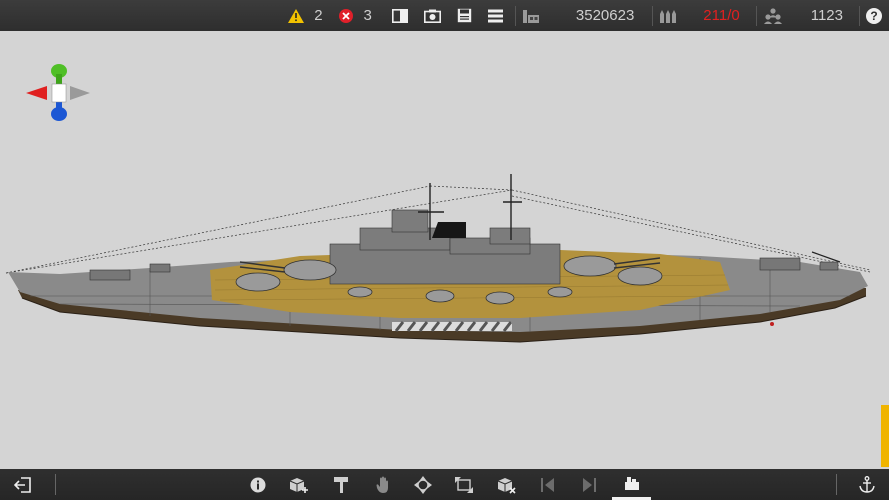 Image resolution: width=889 pixels, height=500 pixels. I want to click on info-button, so click(258, 484).